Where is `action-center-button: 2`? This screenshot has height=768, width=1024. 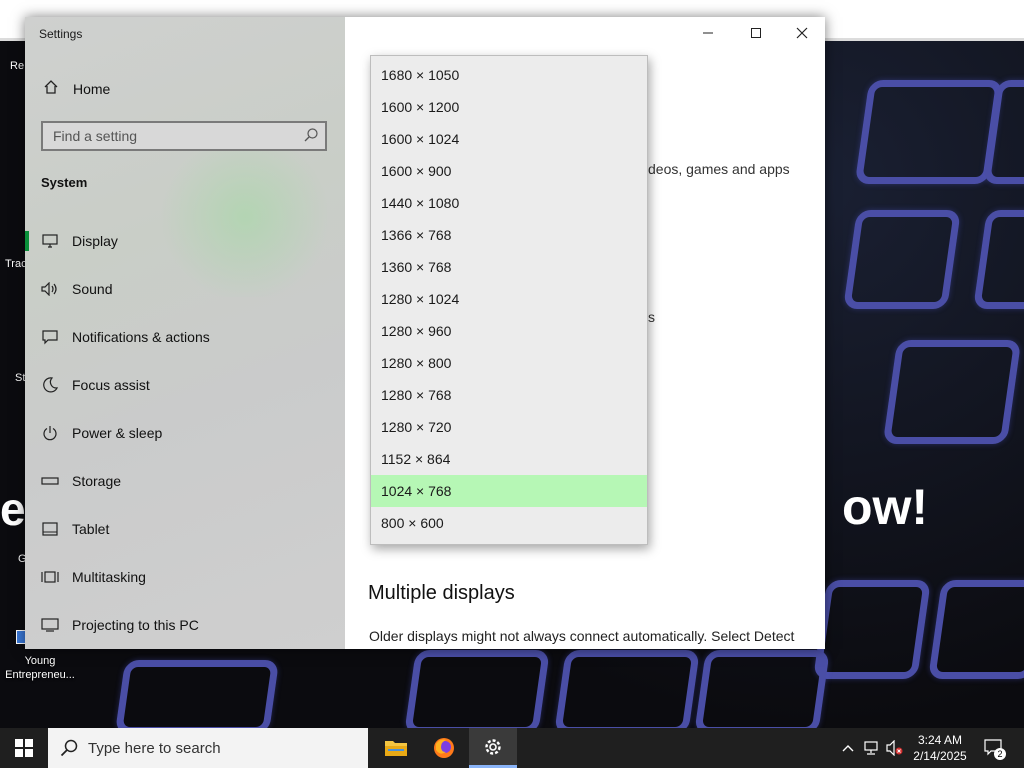
action-center-button: 2 is located at coordinates (995, 748).